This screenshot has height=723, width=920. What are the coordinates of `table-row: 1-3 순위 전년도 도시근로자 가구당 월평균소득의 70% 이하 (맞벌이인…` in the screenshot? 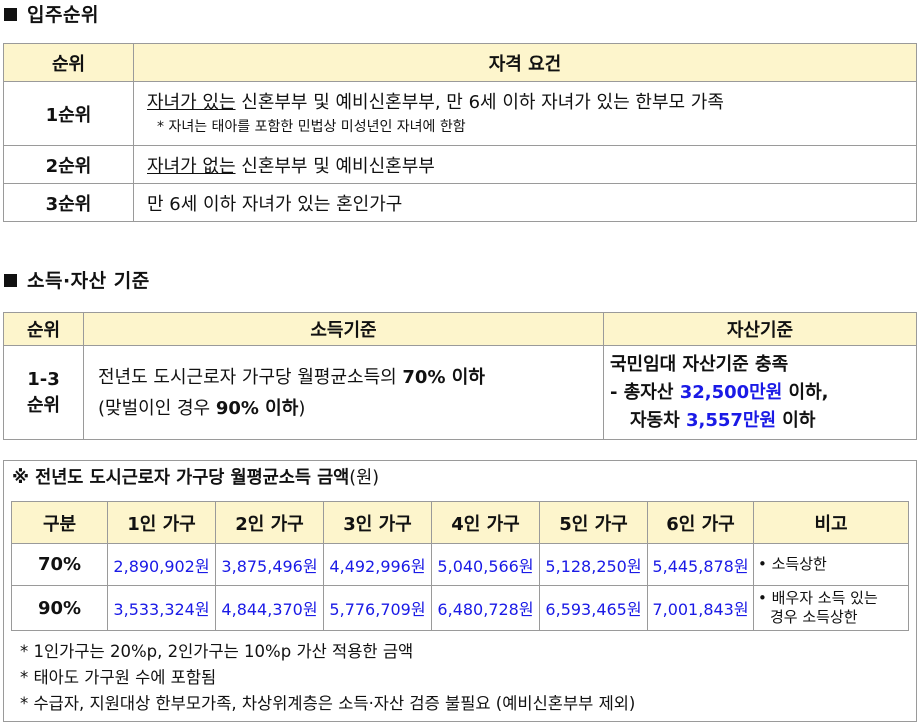 It's located at (460, 392).